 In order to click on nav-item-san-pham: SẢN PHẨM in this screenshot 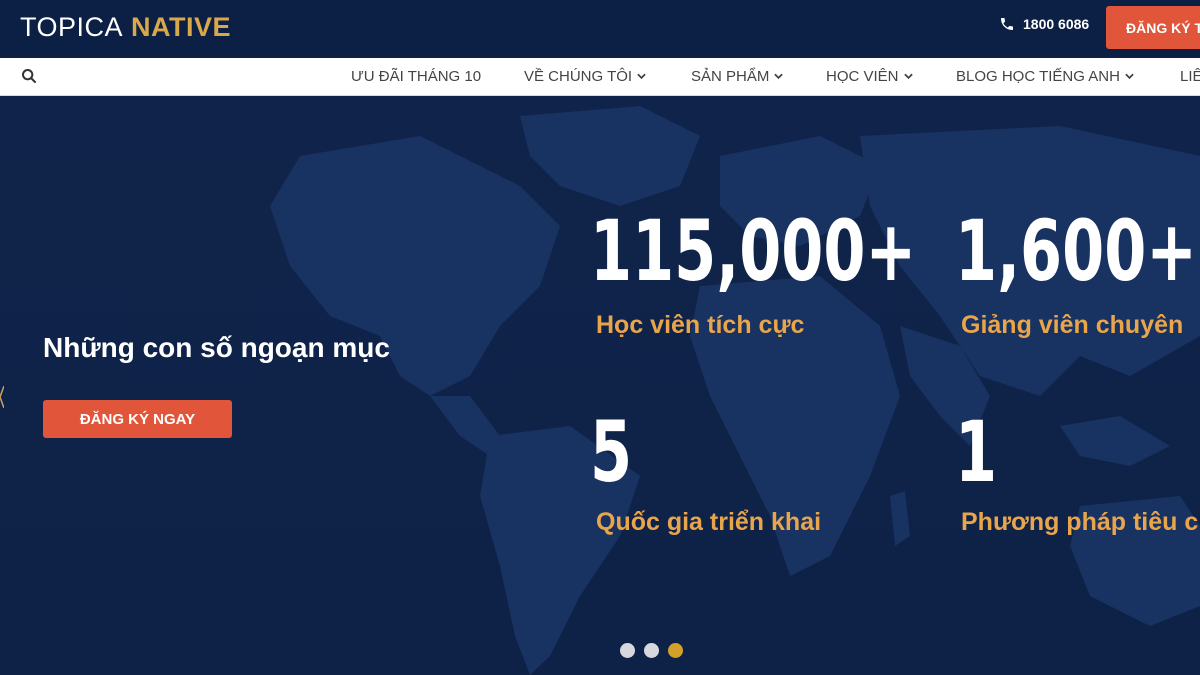, I will do `click(737, 76)`.